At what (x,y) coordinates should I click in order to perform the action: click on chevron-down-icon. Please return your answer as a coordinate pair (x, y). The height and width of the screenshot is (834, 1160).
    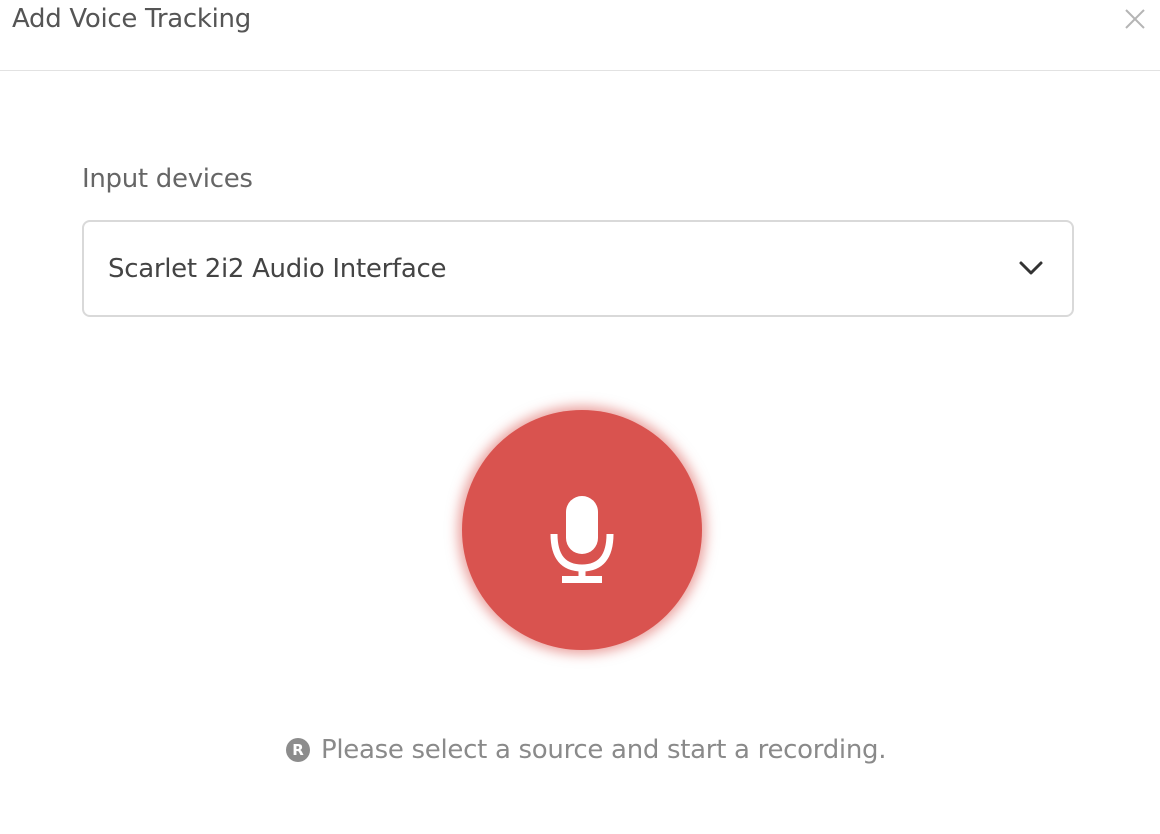
    Looking at the image, I should click on (1031, 268).